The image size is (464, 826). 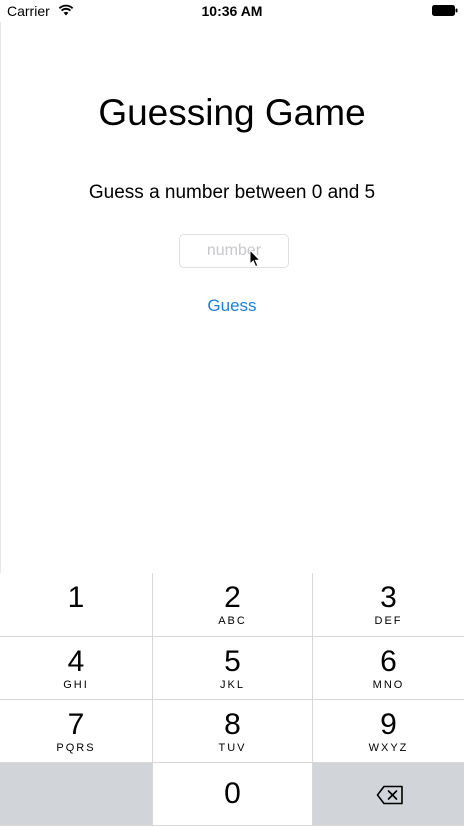 I want to click on key-letters: WXYZ, so click(x=388, y=748).